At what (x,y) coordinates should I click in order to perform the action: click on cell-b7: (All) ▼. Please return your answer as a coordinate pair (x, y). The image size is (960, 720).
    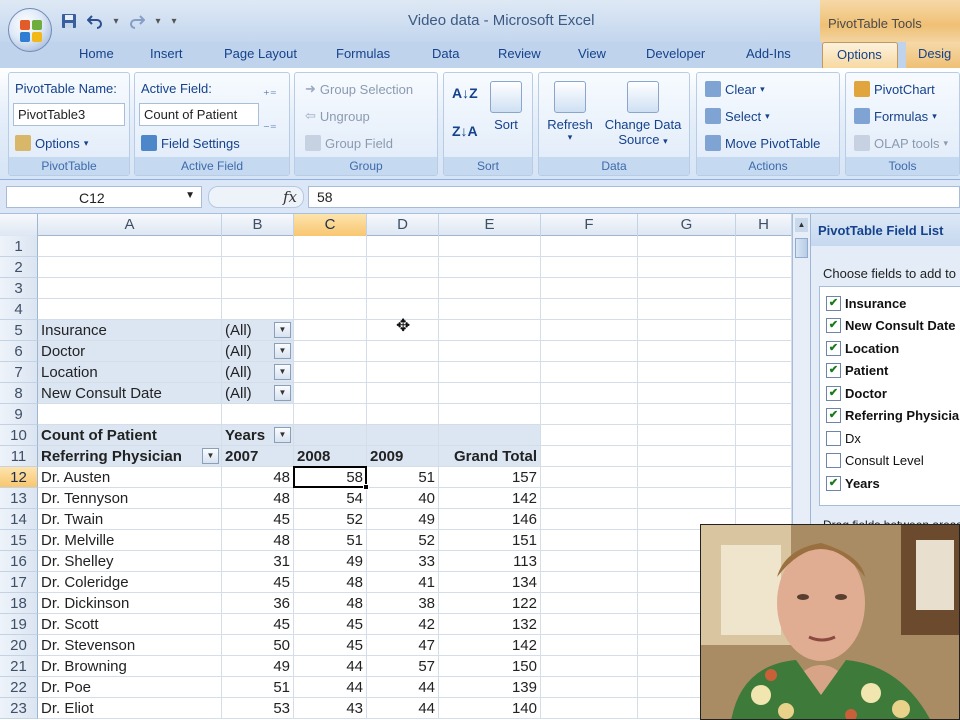
    Looking at the image, I should click on (258, 372).